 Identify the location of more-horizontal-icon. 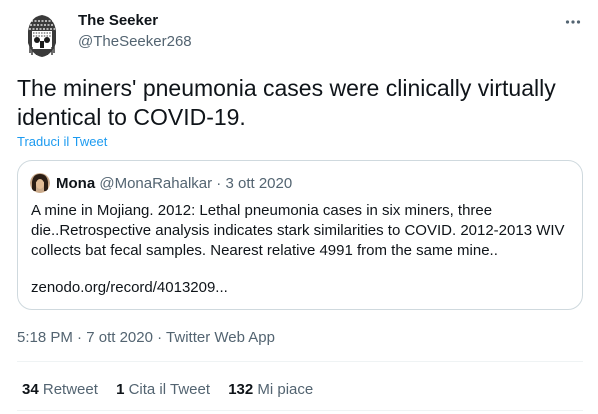
(573, 22).